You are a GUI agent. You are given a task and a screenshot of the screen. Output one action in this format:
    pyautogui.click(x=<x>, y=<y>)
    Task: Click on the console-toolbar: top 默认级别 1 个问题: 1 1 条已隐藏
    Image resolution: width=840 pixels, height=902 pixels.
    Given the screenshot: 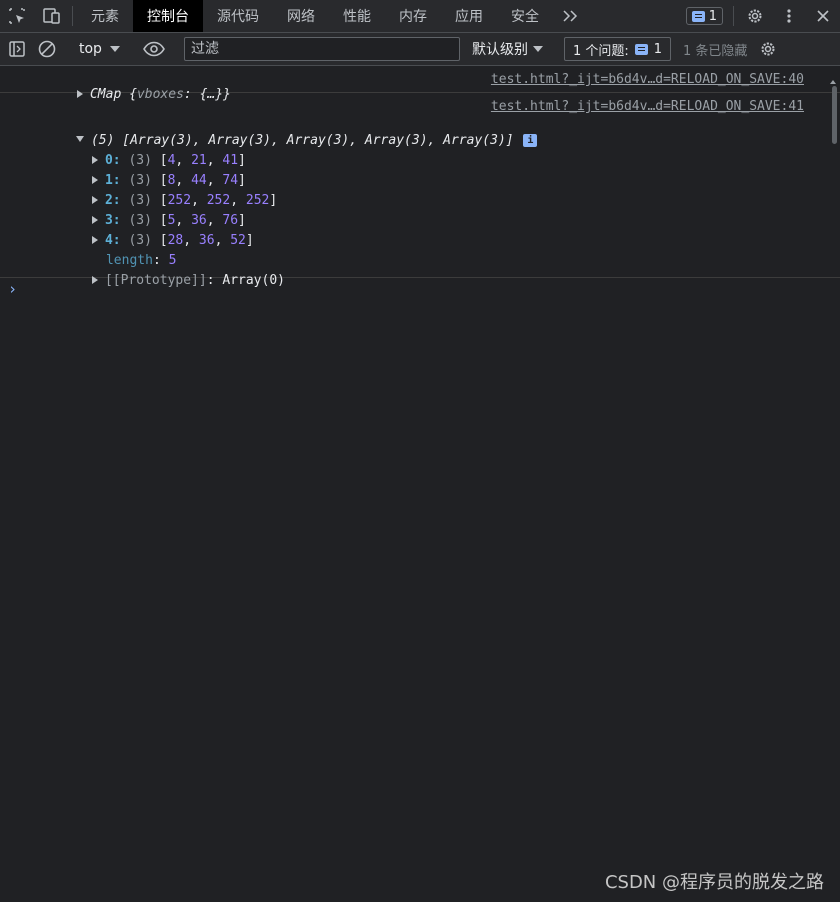 What is the action you would take?
    pyautogui.click(x=420, y=49)
    